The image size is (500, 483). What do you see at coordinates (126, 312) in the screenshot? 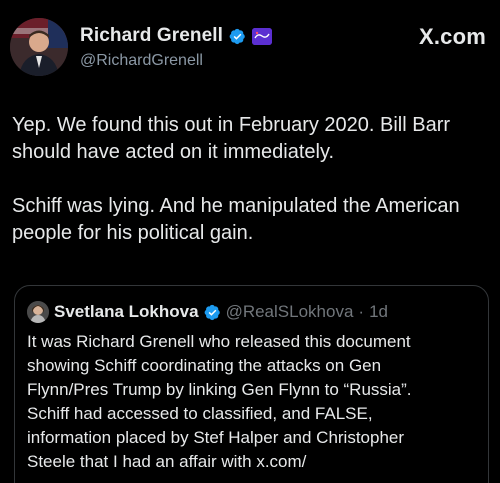
I see `quoted-author-display-name: Svetlana Lokhova` at bounding box center [126, 312].